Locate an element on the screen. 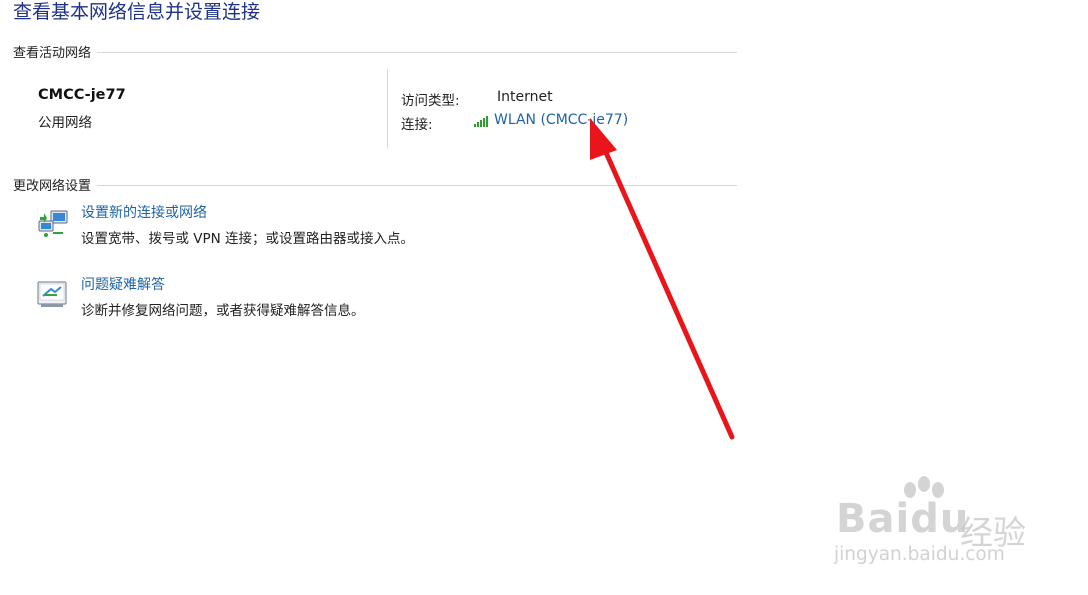 This screenshot has height=595, width=1088. troubleshoot-link: 问题疑难解答 is located at coordinates (123, 284).